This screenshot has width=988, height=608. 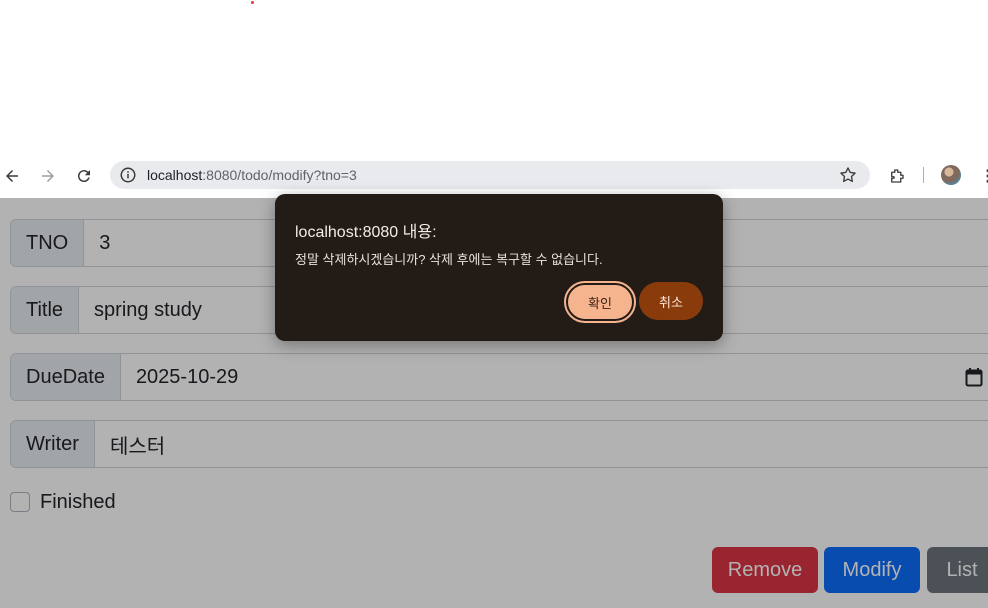 I want to click on toolbar-separator, so click(x=923, y=175).